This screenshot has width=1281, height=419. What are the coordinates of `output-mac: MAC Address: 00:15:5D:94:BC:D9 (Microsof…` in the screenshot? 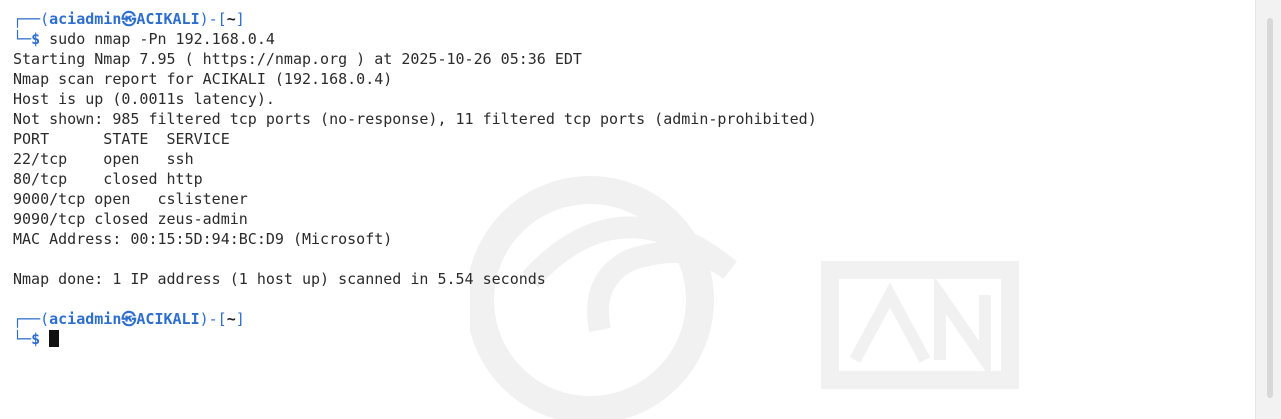 It's located at (203, 239).